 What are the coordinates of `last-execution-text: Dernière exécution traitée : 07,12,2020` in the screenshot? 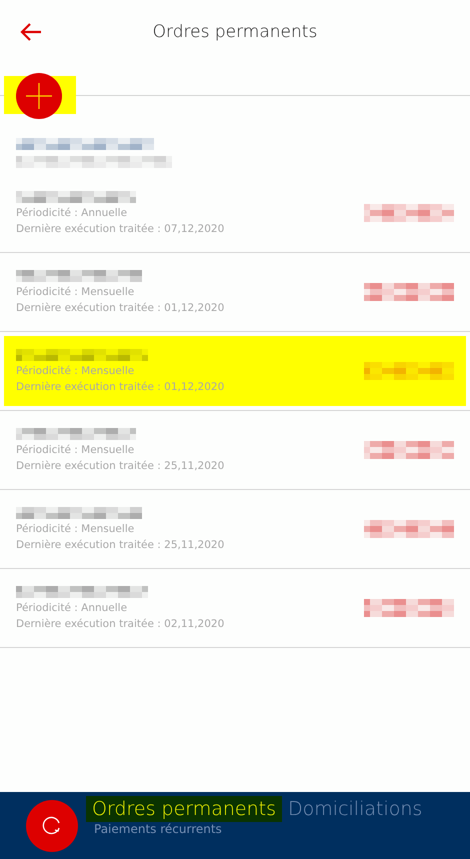 It's located at (121, 229).